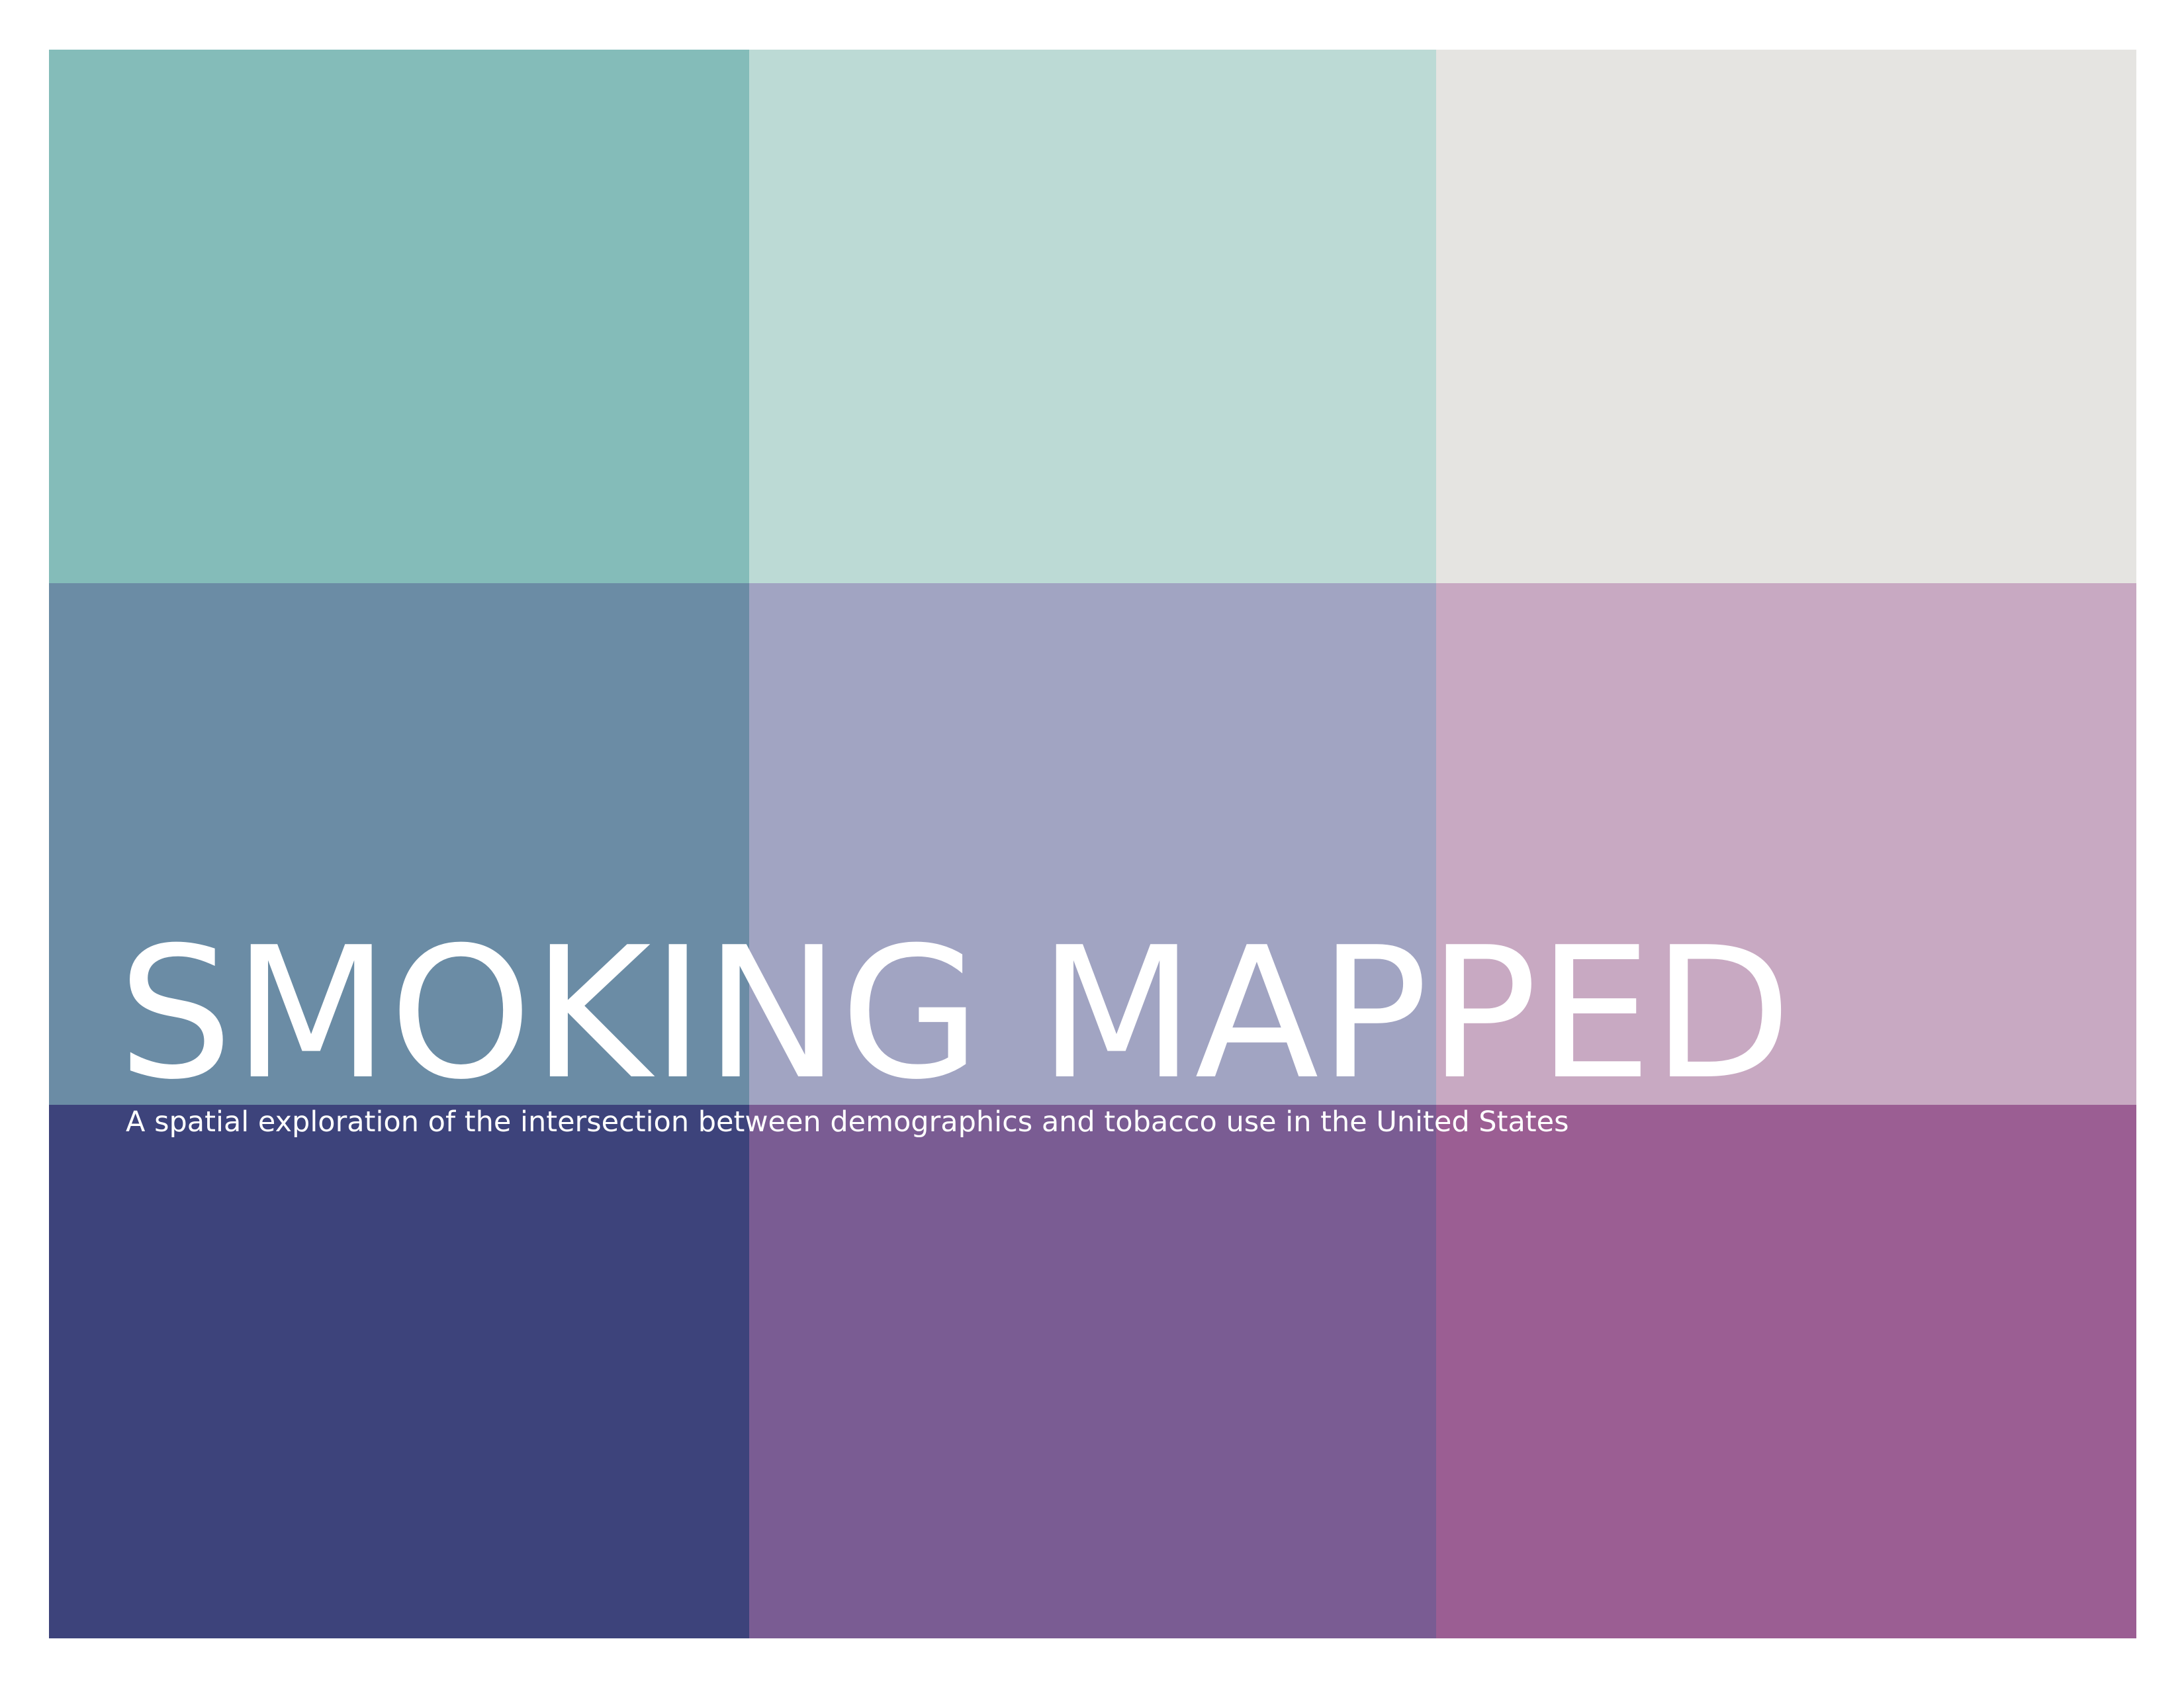  Describe the element at coordinates (955, 1013) in the screenshot. I see `page-title: SMOKING MAPPED` at that location.